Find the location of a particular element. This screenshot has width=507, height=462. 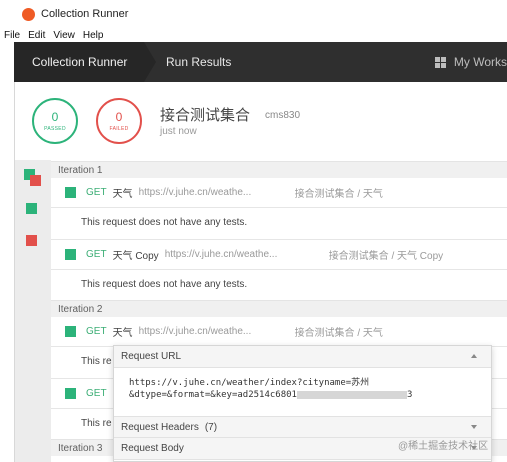

chevron-down-icon is located at coordinates (474, 427).